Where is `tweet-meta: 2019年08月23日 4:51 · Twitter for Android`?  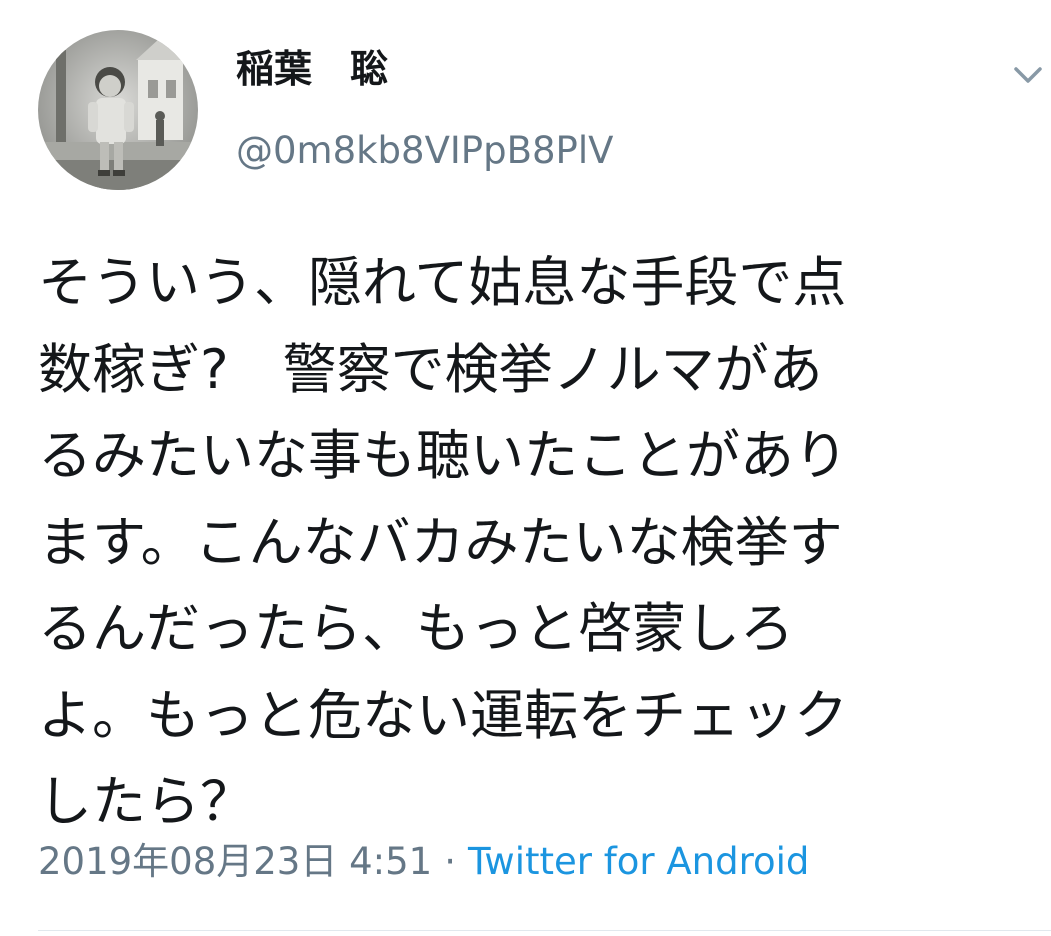
tweet-meta: 2019年08月23日 4:51 · Twitter for Android is located at coordinates (423, 862).